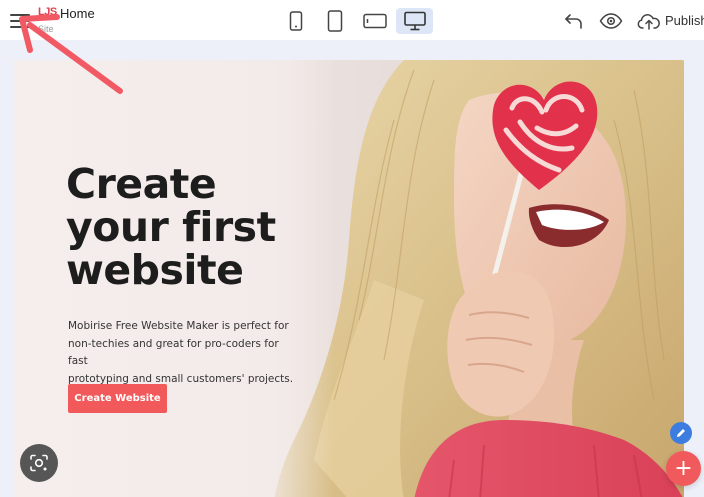 The width and height of the screenshot is (704, 497). I want to click on hero-title: Create your first website, so click(186, 227).